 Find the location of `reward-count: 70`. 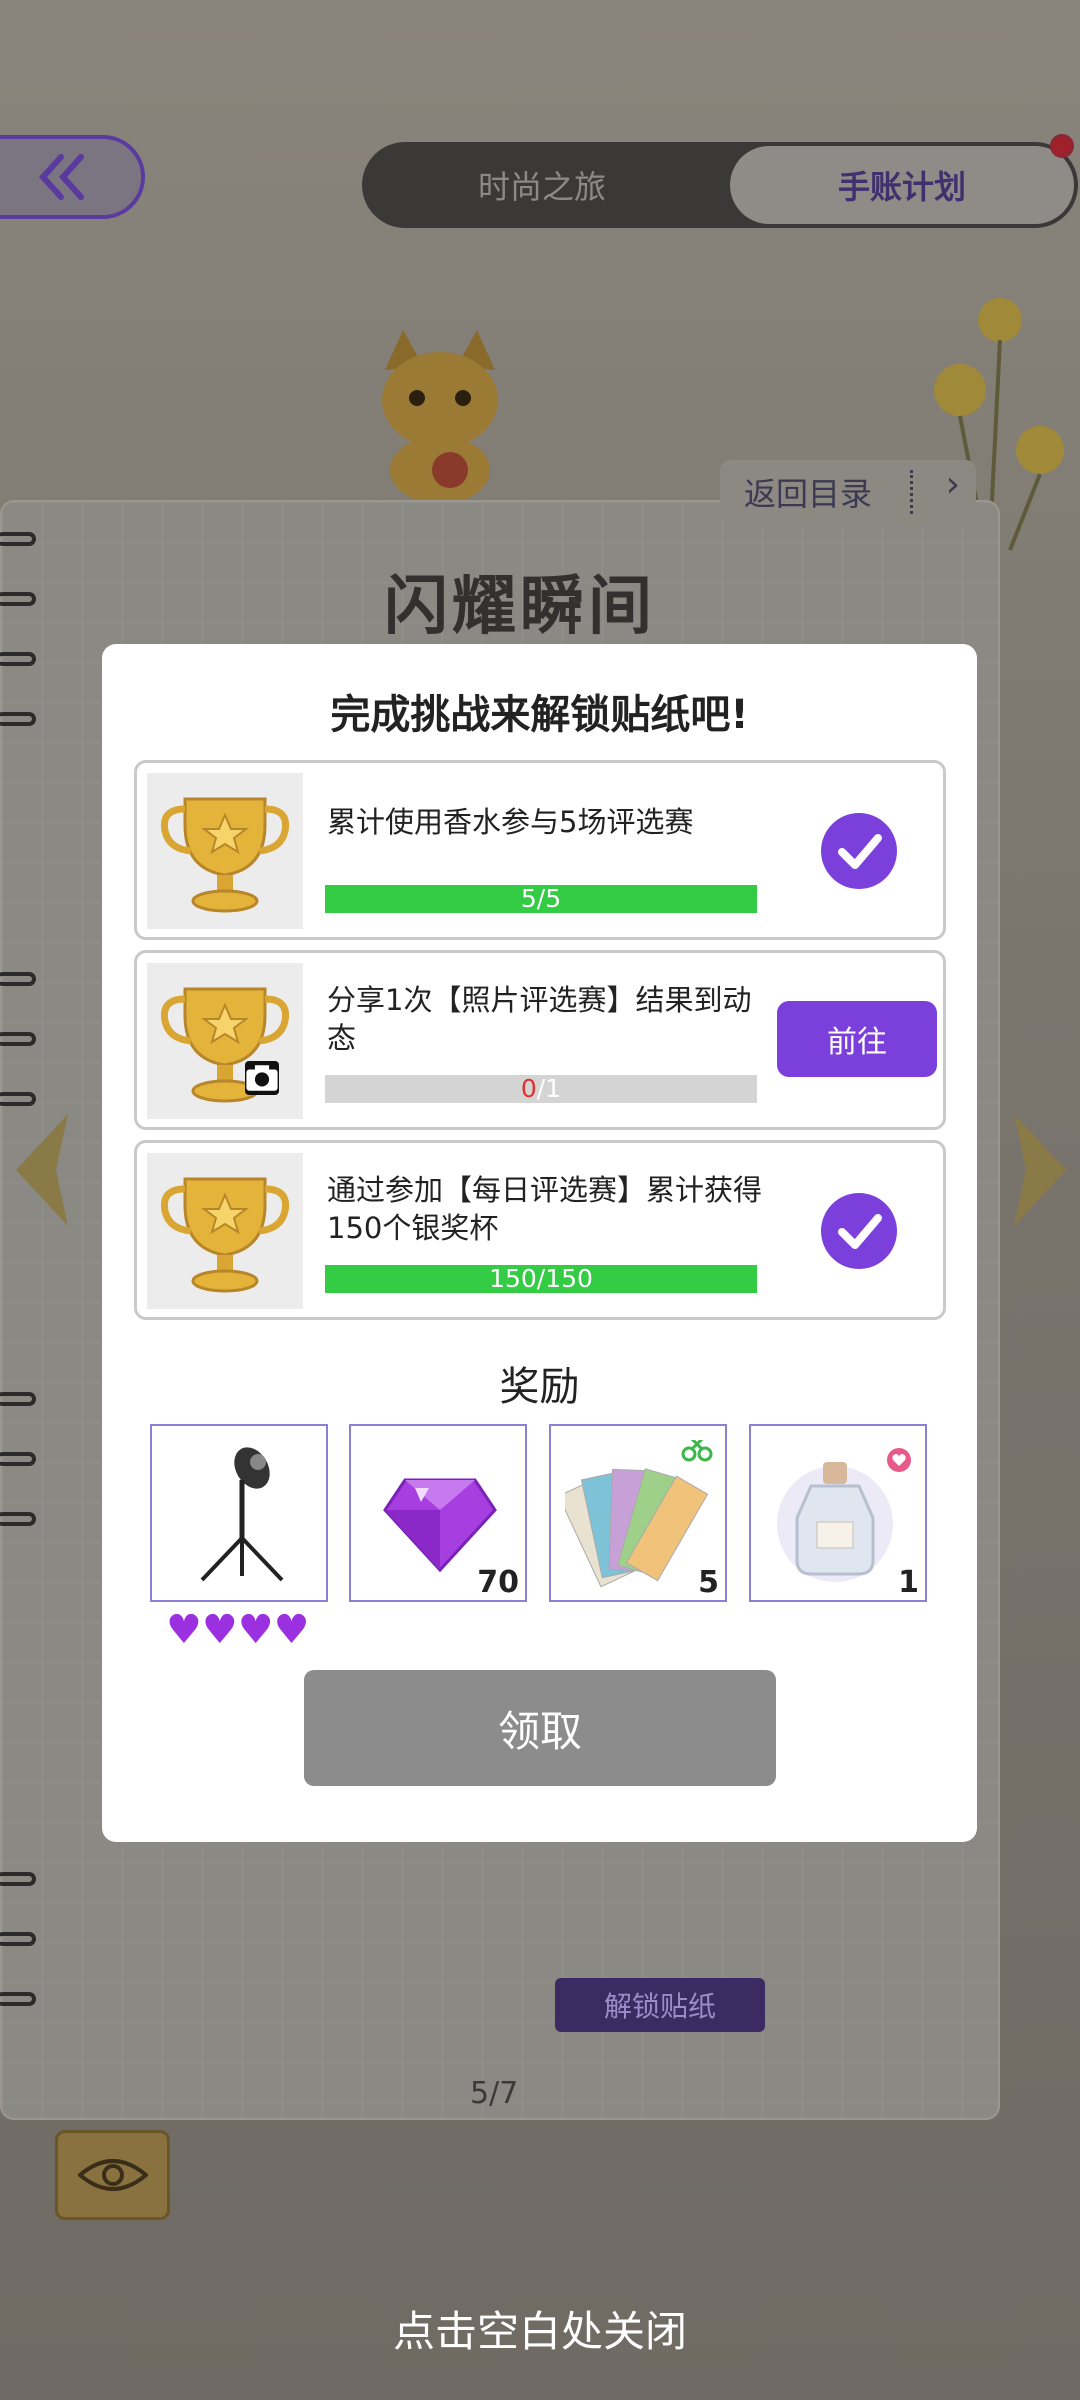

reward-count: 70 is located at coordinates (498, 1582).